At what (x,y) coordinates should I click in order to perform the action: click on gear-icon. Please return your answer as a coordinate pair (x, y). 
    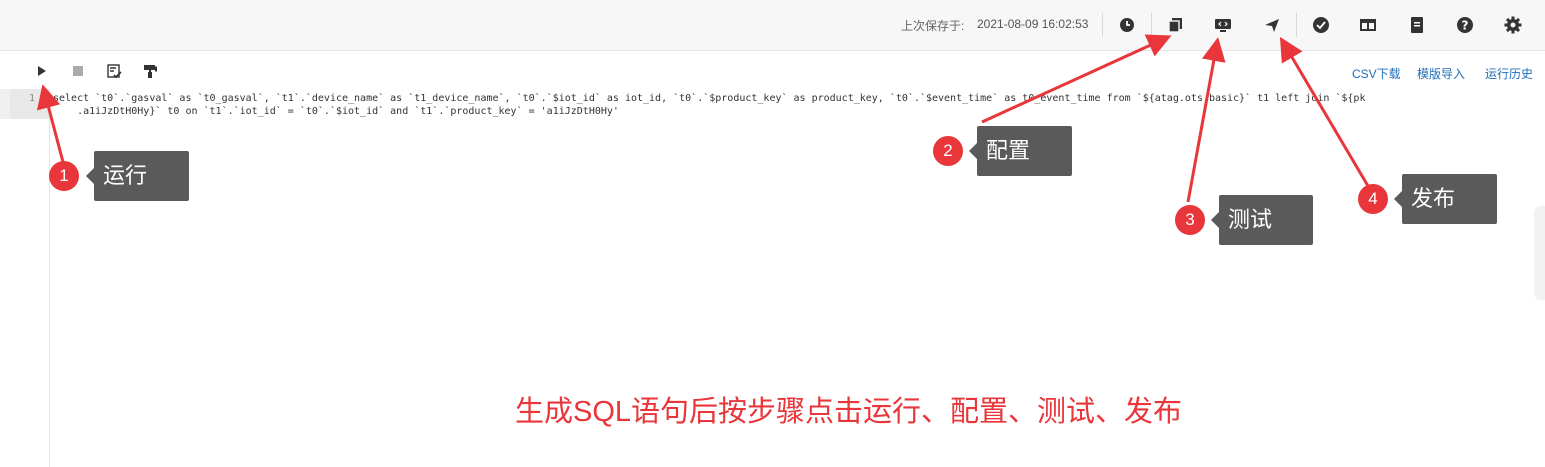
    Looking at the image, I should click on (1513, 25).